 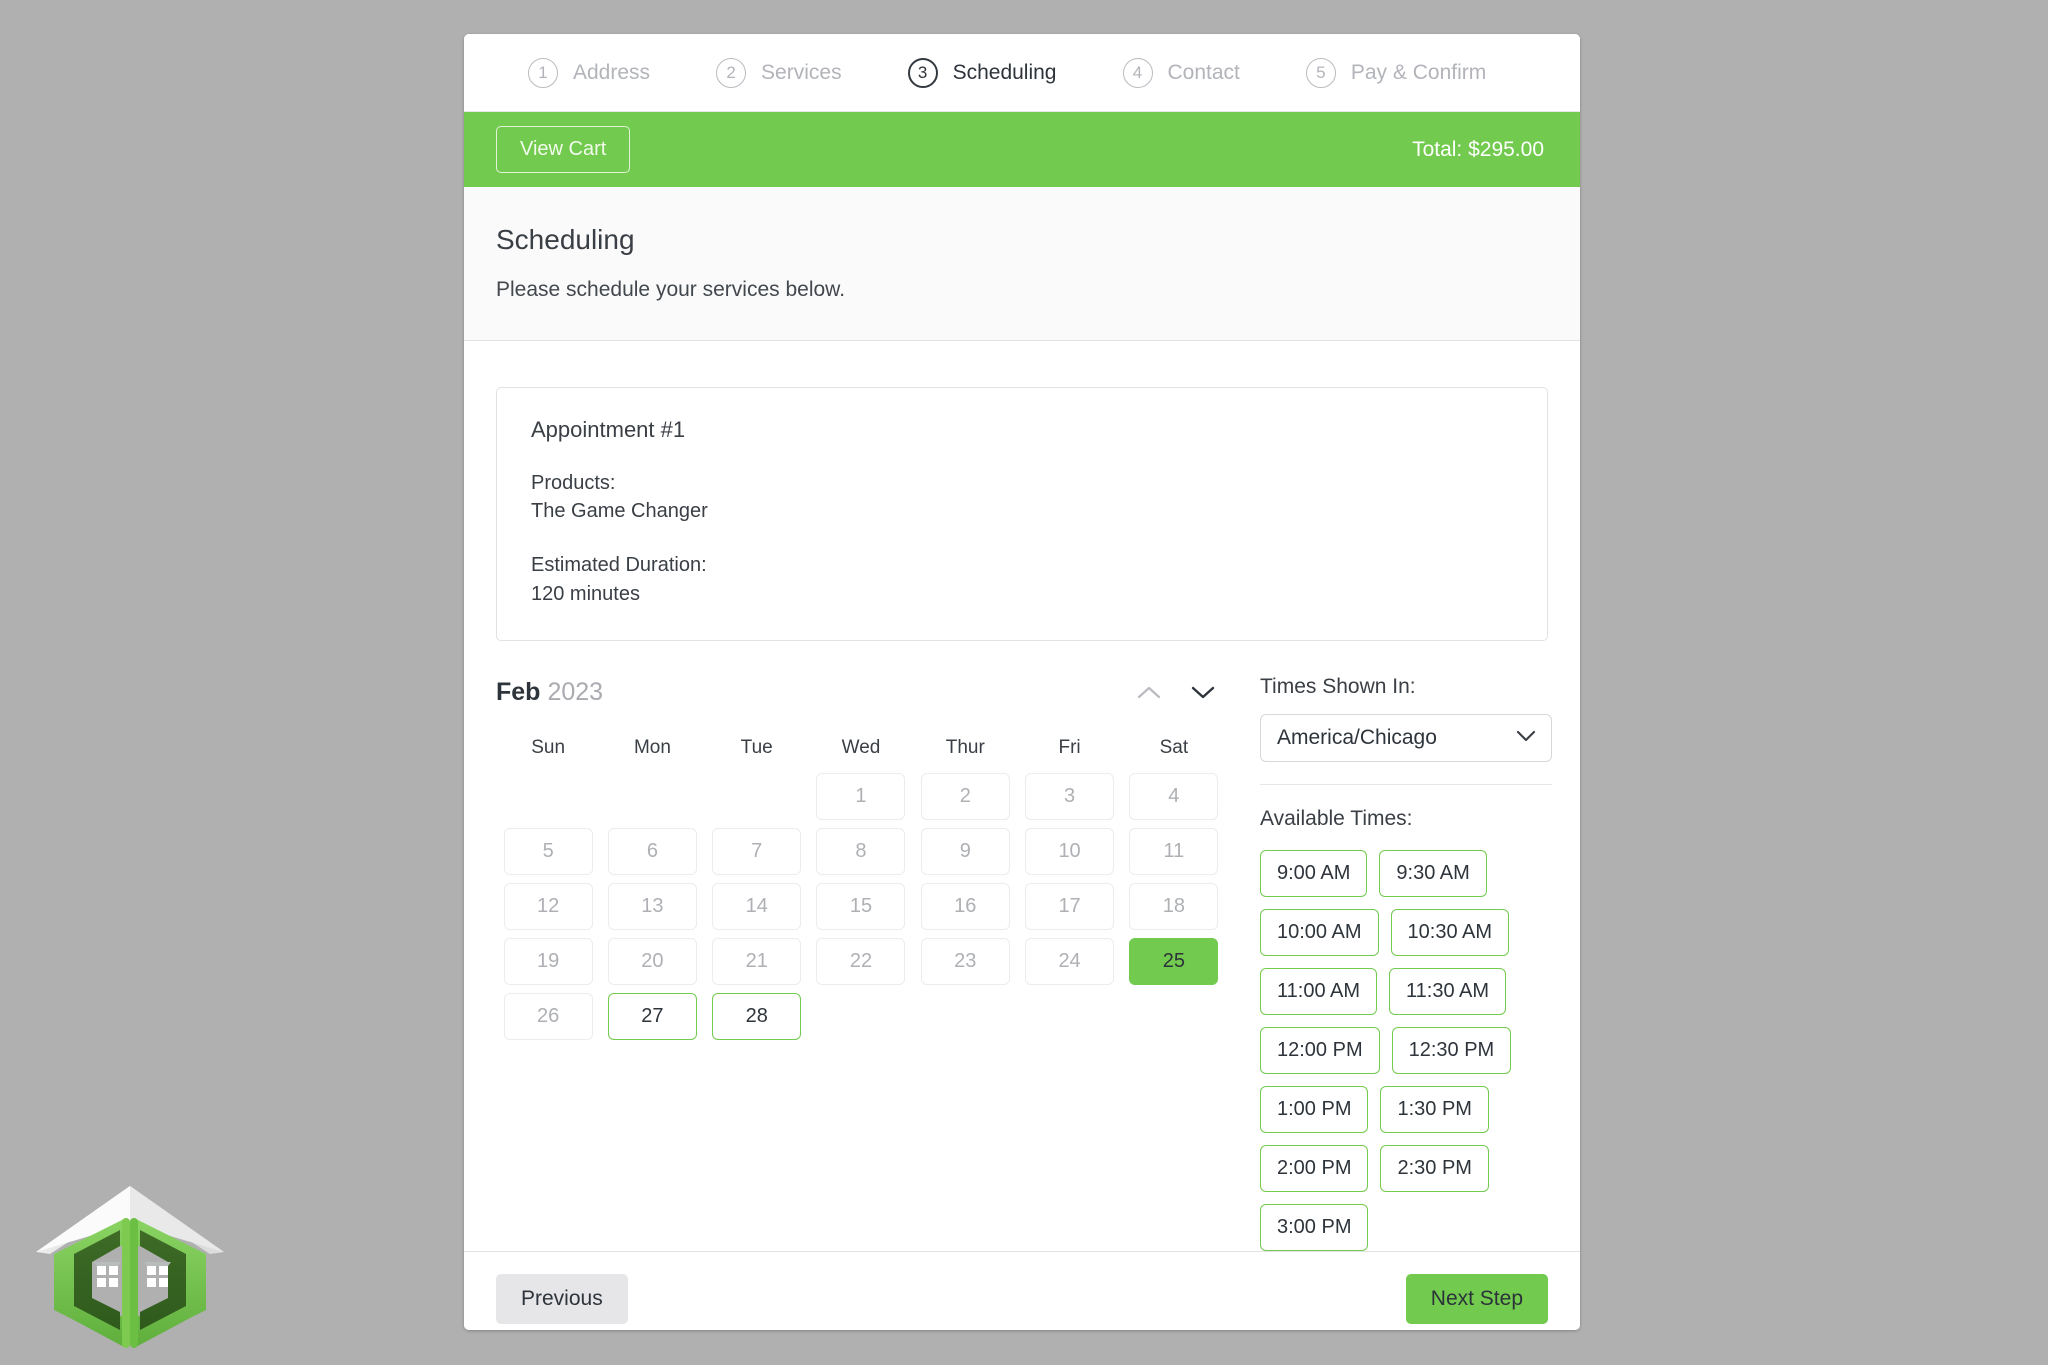 What do you see at coordinates (608, 429) in the screenshot?
I see `appointment-title: Appointment #1` at bounding box center [608, 429].